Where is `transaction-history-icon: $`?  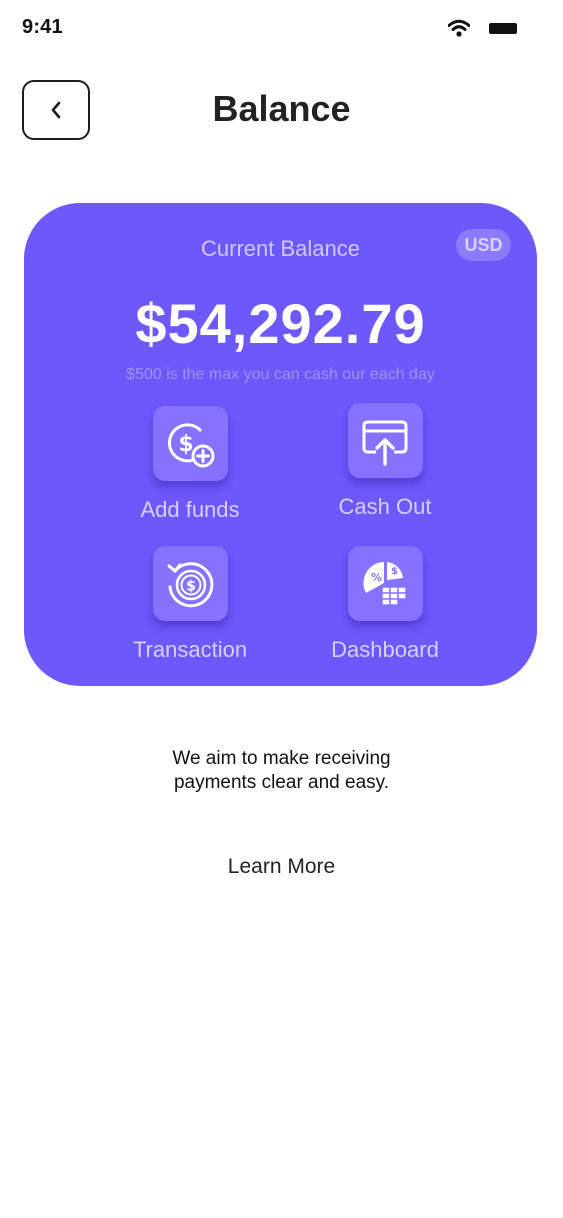
transaction-history-icon: $ is located at coordinates (190, 584).